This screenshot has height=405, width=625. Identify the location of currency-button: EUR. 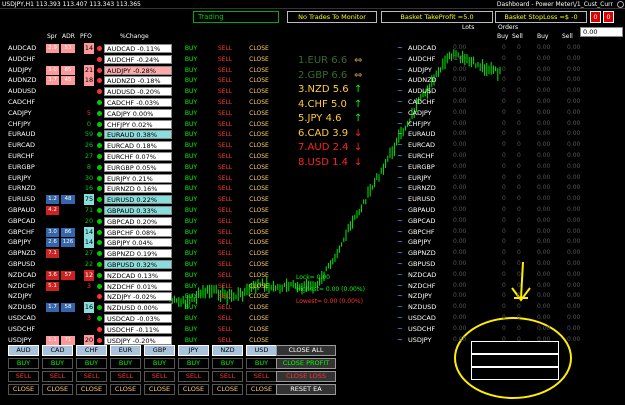
(125, 350).